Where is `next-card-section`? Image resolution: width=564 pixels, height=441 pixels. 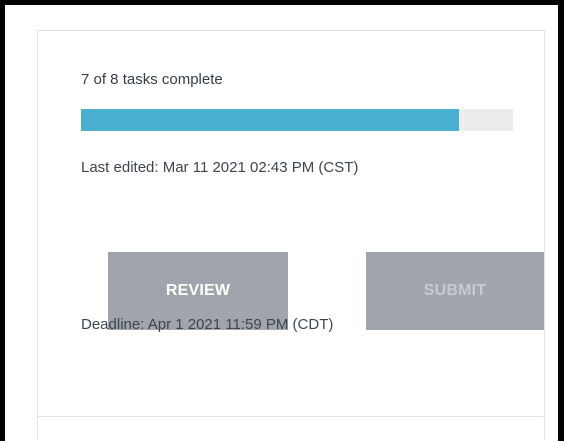 next-card-section is located at coordinates (291, 429).